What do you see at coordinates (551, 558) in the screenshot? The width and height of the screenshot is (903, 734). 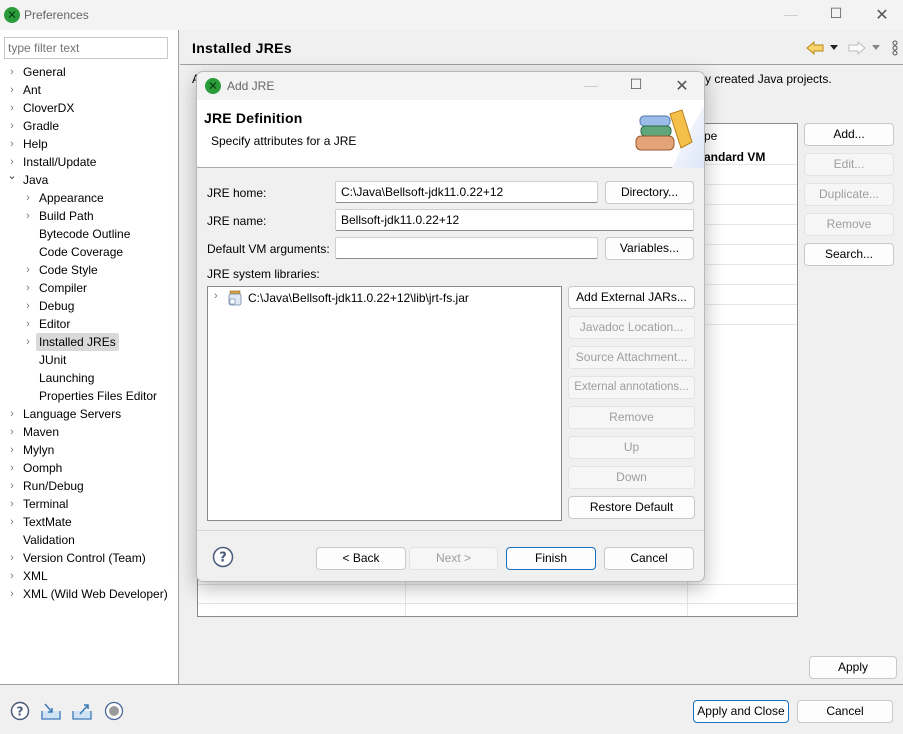 I see `finish-button: Finish` at bounding box center [551, 558].